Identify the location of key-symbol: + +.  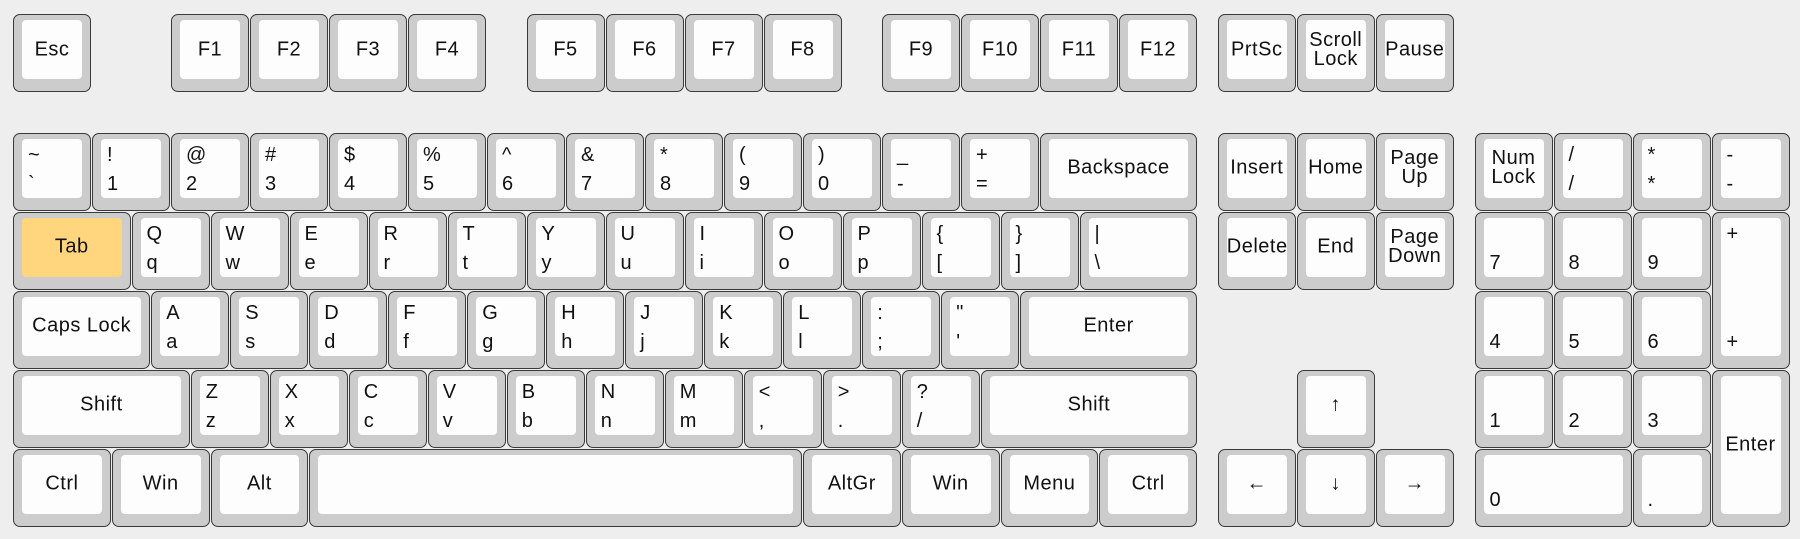
(1750, 290).